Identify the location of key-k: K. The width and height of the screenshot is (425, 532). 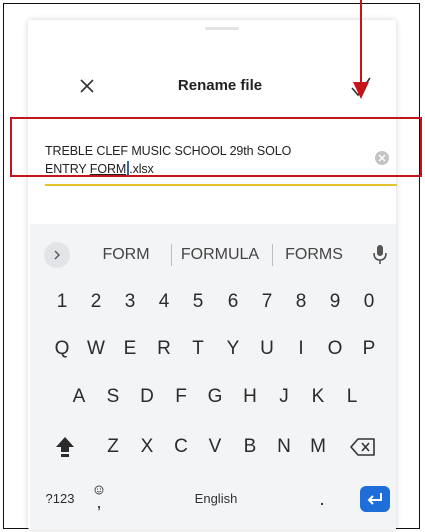
(318, 397).